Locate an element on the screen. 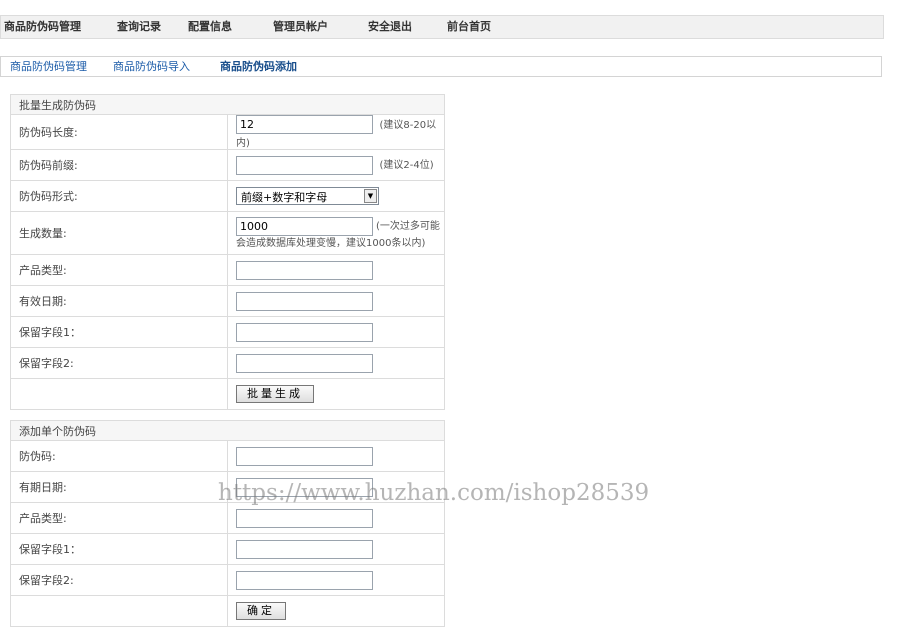  count-label: 生成数量: is located at coordinates (119, 233).